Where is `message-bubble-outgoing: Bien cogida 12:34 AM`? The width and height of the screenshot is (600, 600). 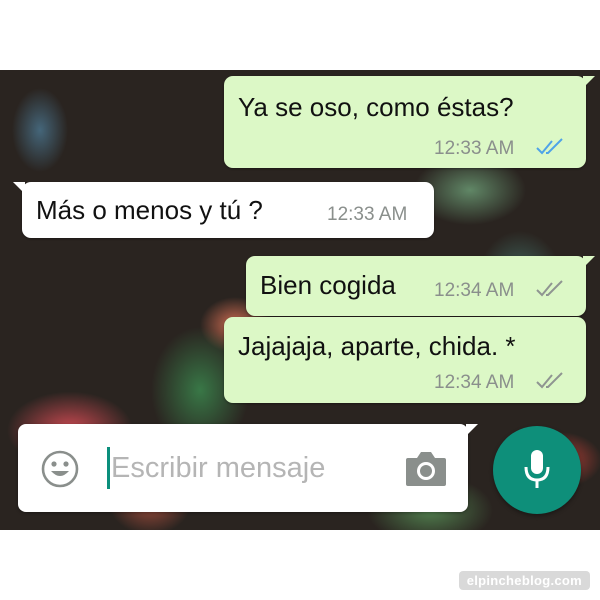 message-bubble-outgoing: Bien cogida 12:34 AM is located at coordinates (420, 286).